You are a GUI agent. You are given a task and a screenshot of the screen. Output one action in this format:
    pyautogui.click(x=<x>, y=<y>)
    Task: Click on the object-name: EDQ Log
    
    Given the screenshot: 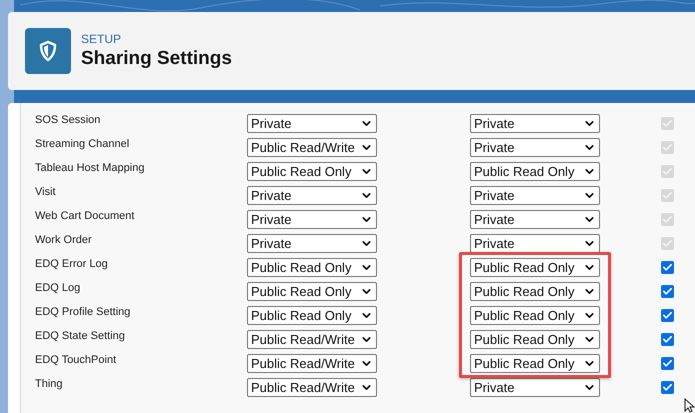 What is the action you would take?
    pyautogui.click(x=58, y=288)
    